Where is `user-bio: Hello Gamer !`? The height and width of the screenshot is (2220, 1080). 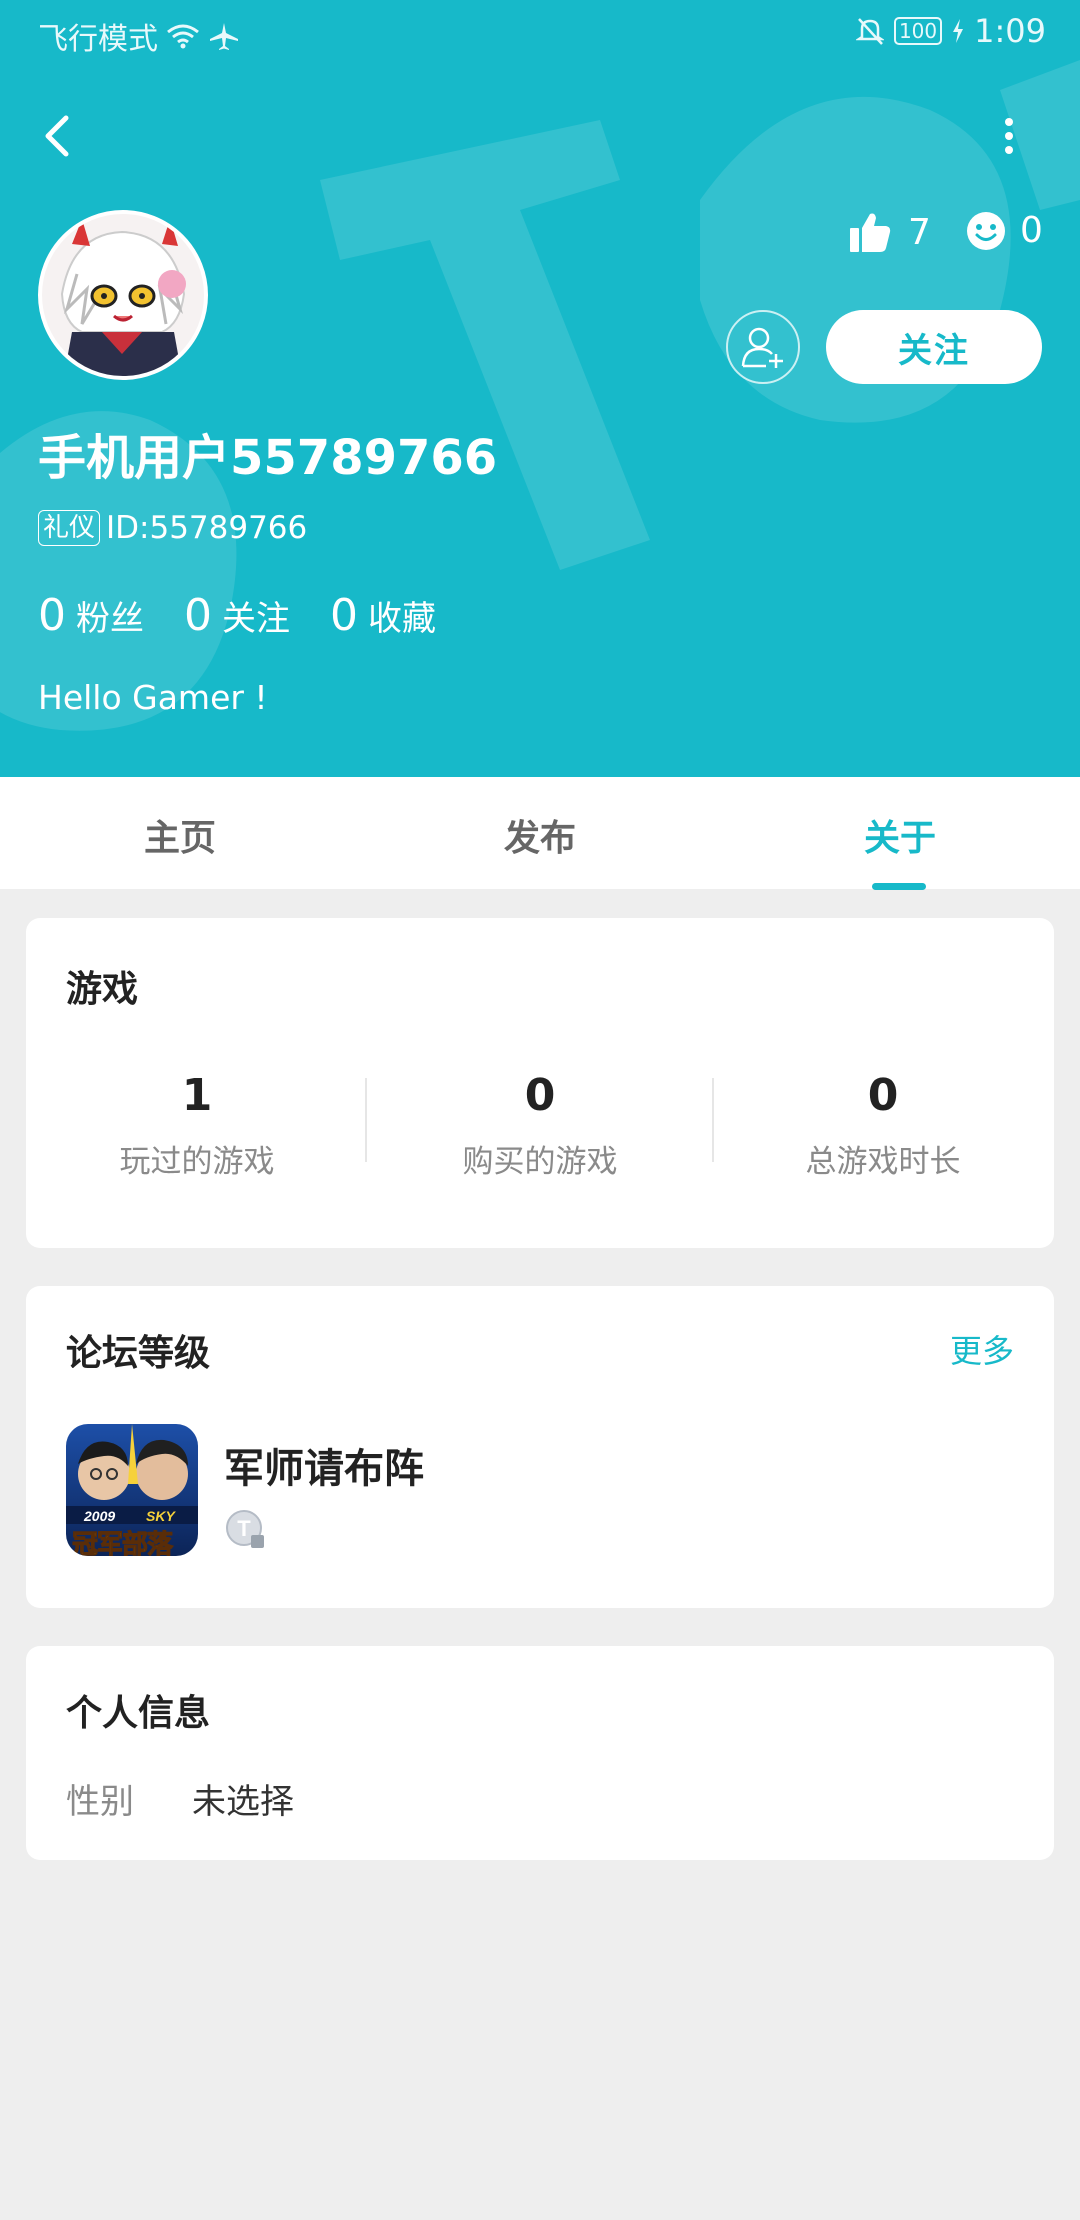 user-bio: Hello Gamer ! is located at coordinates (153, 697).